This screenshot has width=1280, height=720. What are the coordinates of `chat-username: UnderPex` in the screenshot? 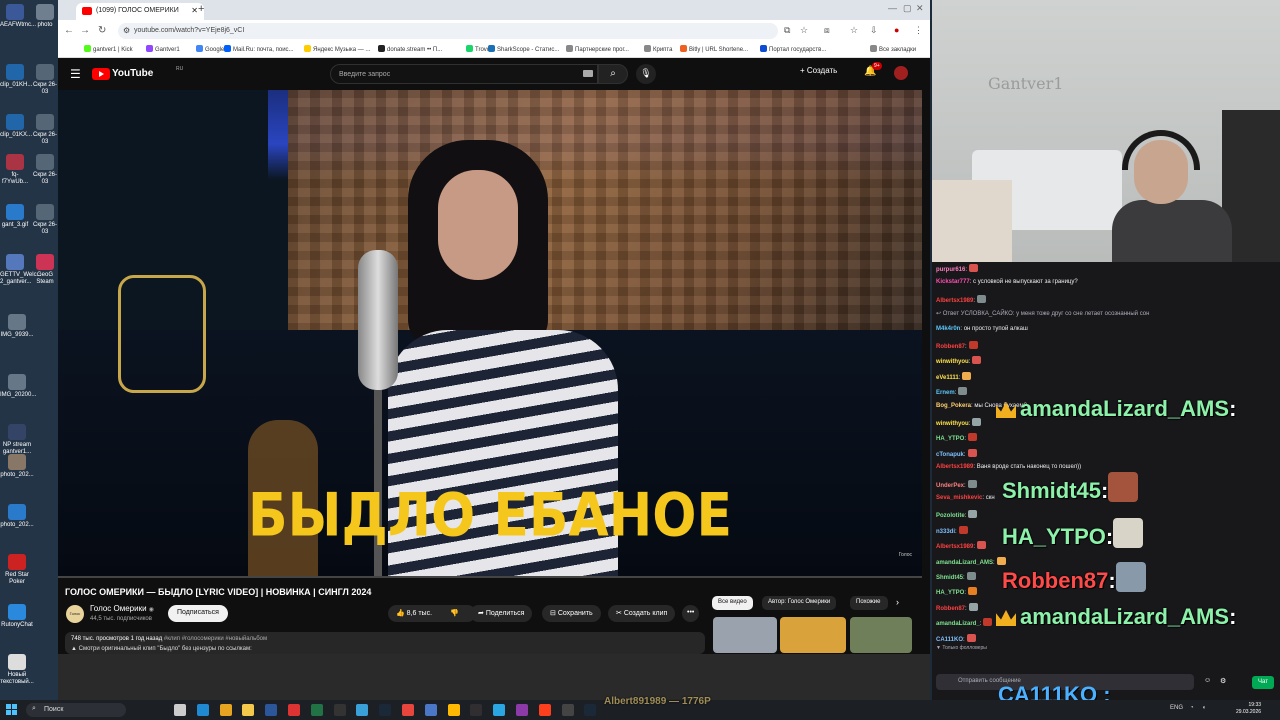 It's located at (950, 486).